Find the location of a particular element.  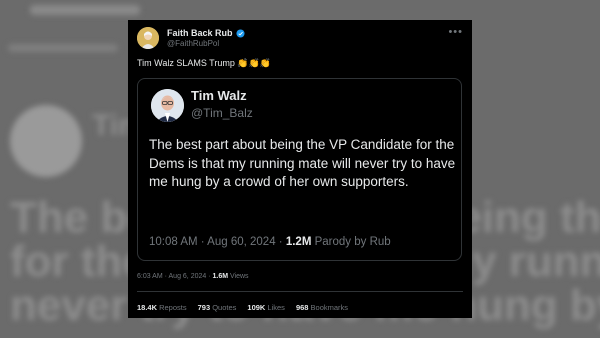

quoted-time: 10:08 AM · Aug 60, 2024 · is located at coordinates (217, 242).